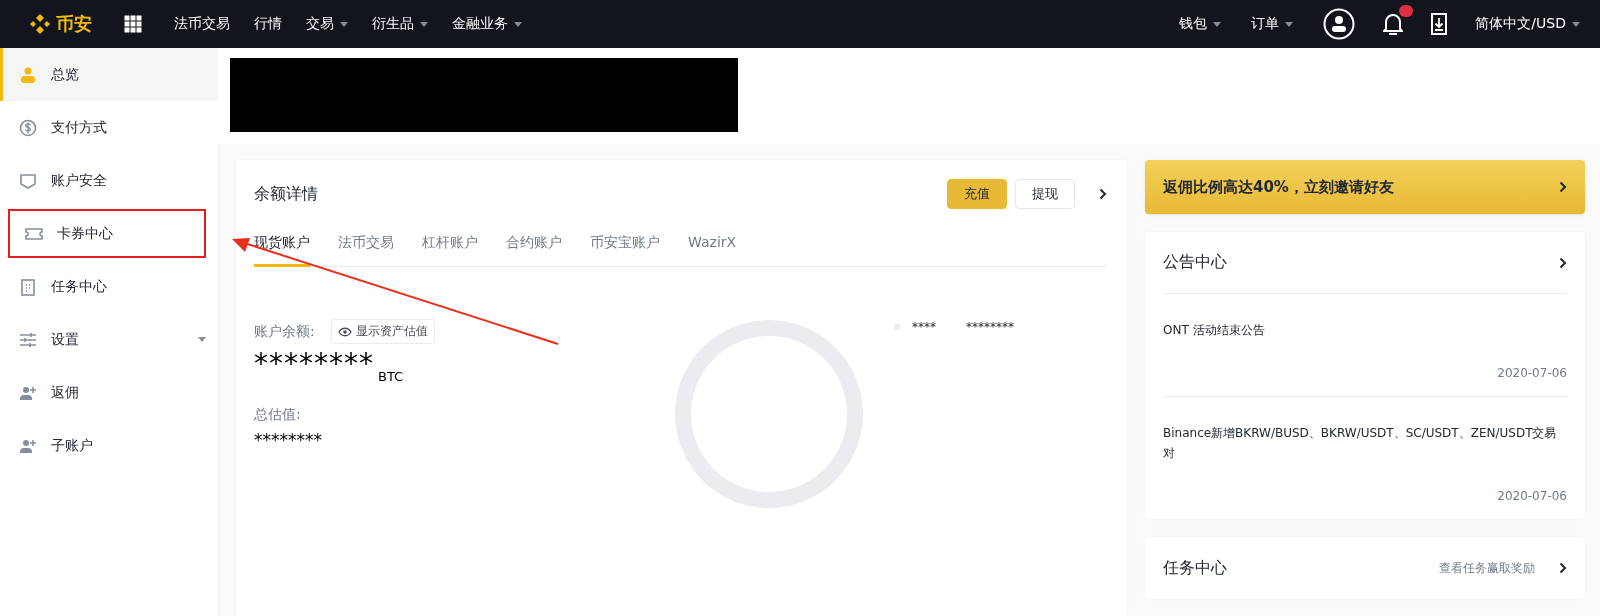 This screenshot has height=616, width=1600. What do you see at coordinates (487, 24) in the screenshot?
I see `nav-menu-item: 金融业务` at bounding box center [487, 24].